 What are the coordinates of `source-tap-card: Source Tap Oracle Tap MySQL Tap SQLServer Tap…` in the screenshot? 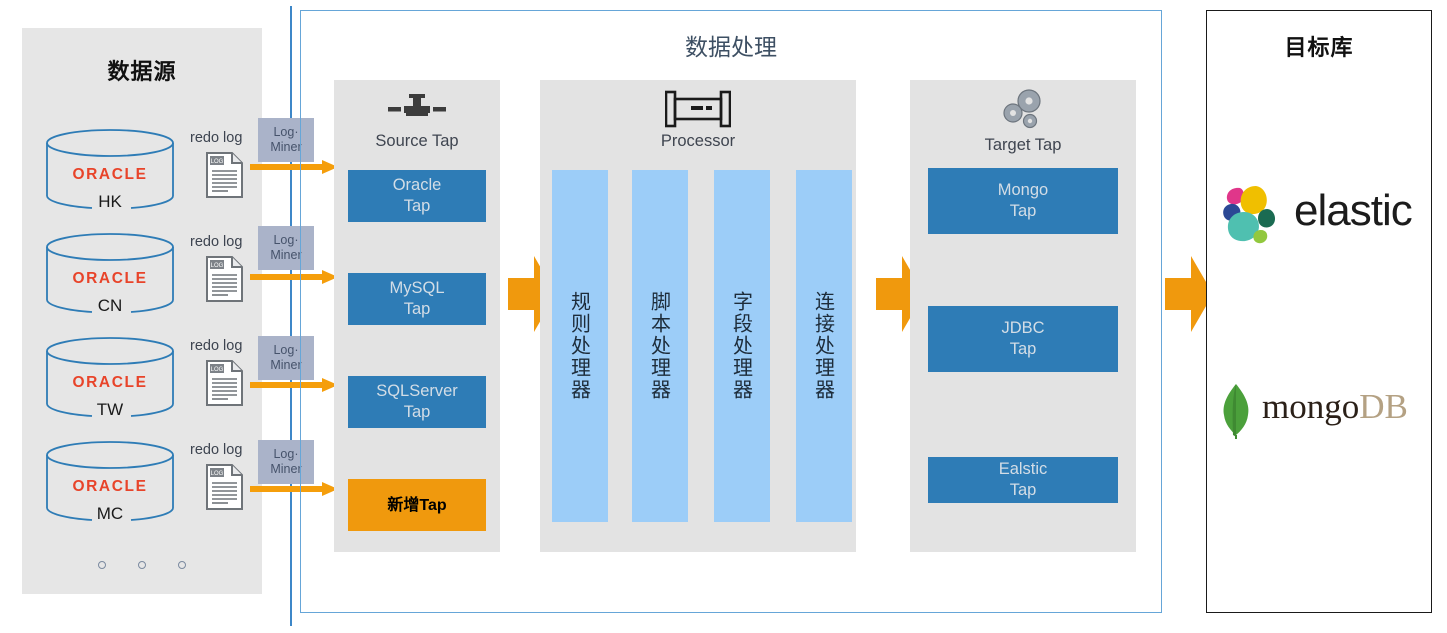 It's located at (417, 316).